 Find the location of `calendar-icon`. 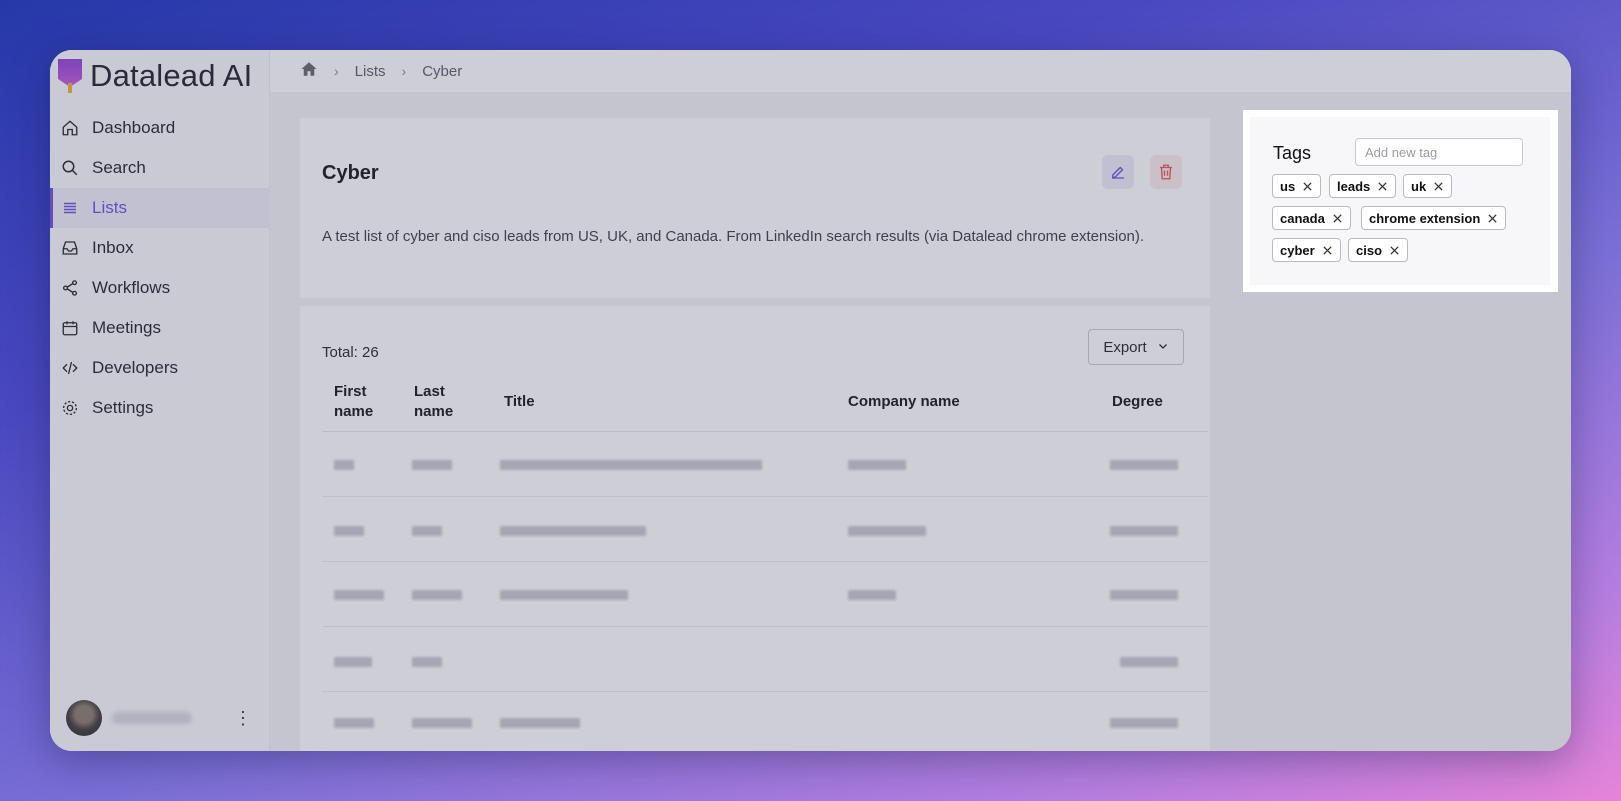

calendar-icon is located at coordinates (70, 328).